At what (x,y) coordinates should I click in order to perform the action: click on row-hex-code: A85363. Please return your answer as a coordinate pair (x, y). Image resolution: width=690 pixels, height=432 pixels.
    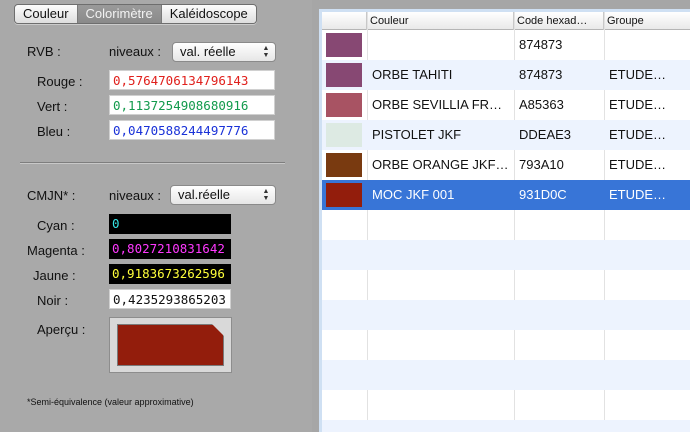
    Looking at the image, I should click on (541, 104).